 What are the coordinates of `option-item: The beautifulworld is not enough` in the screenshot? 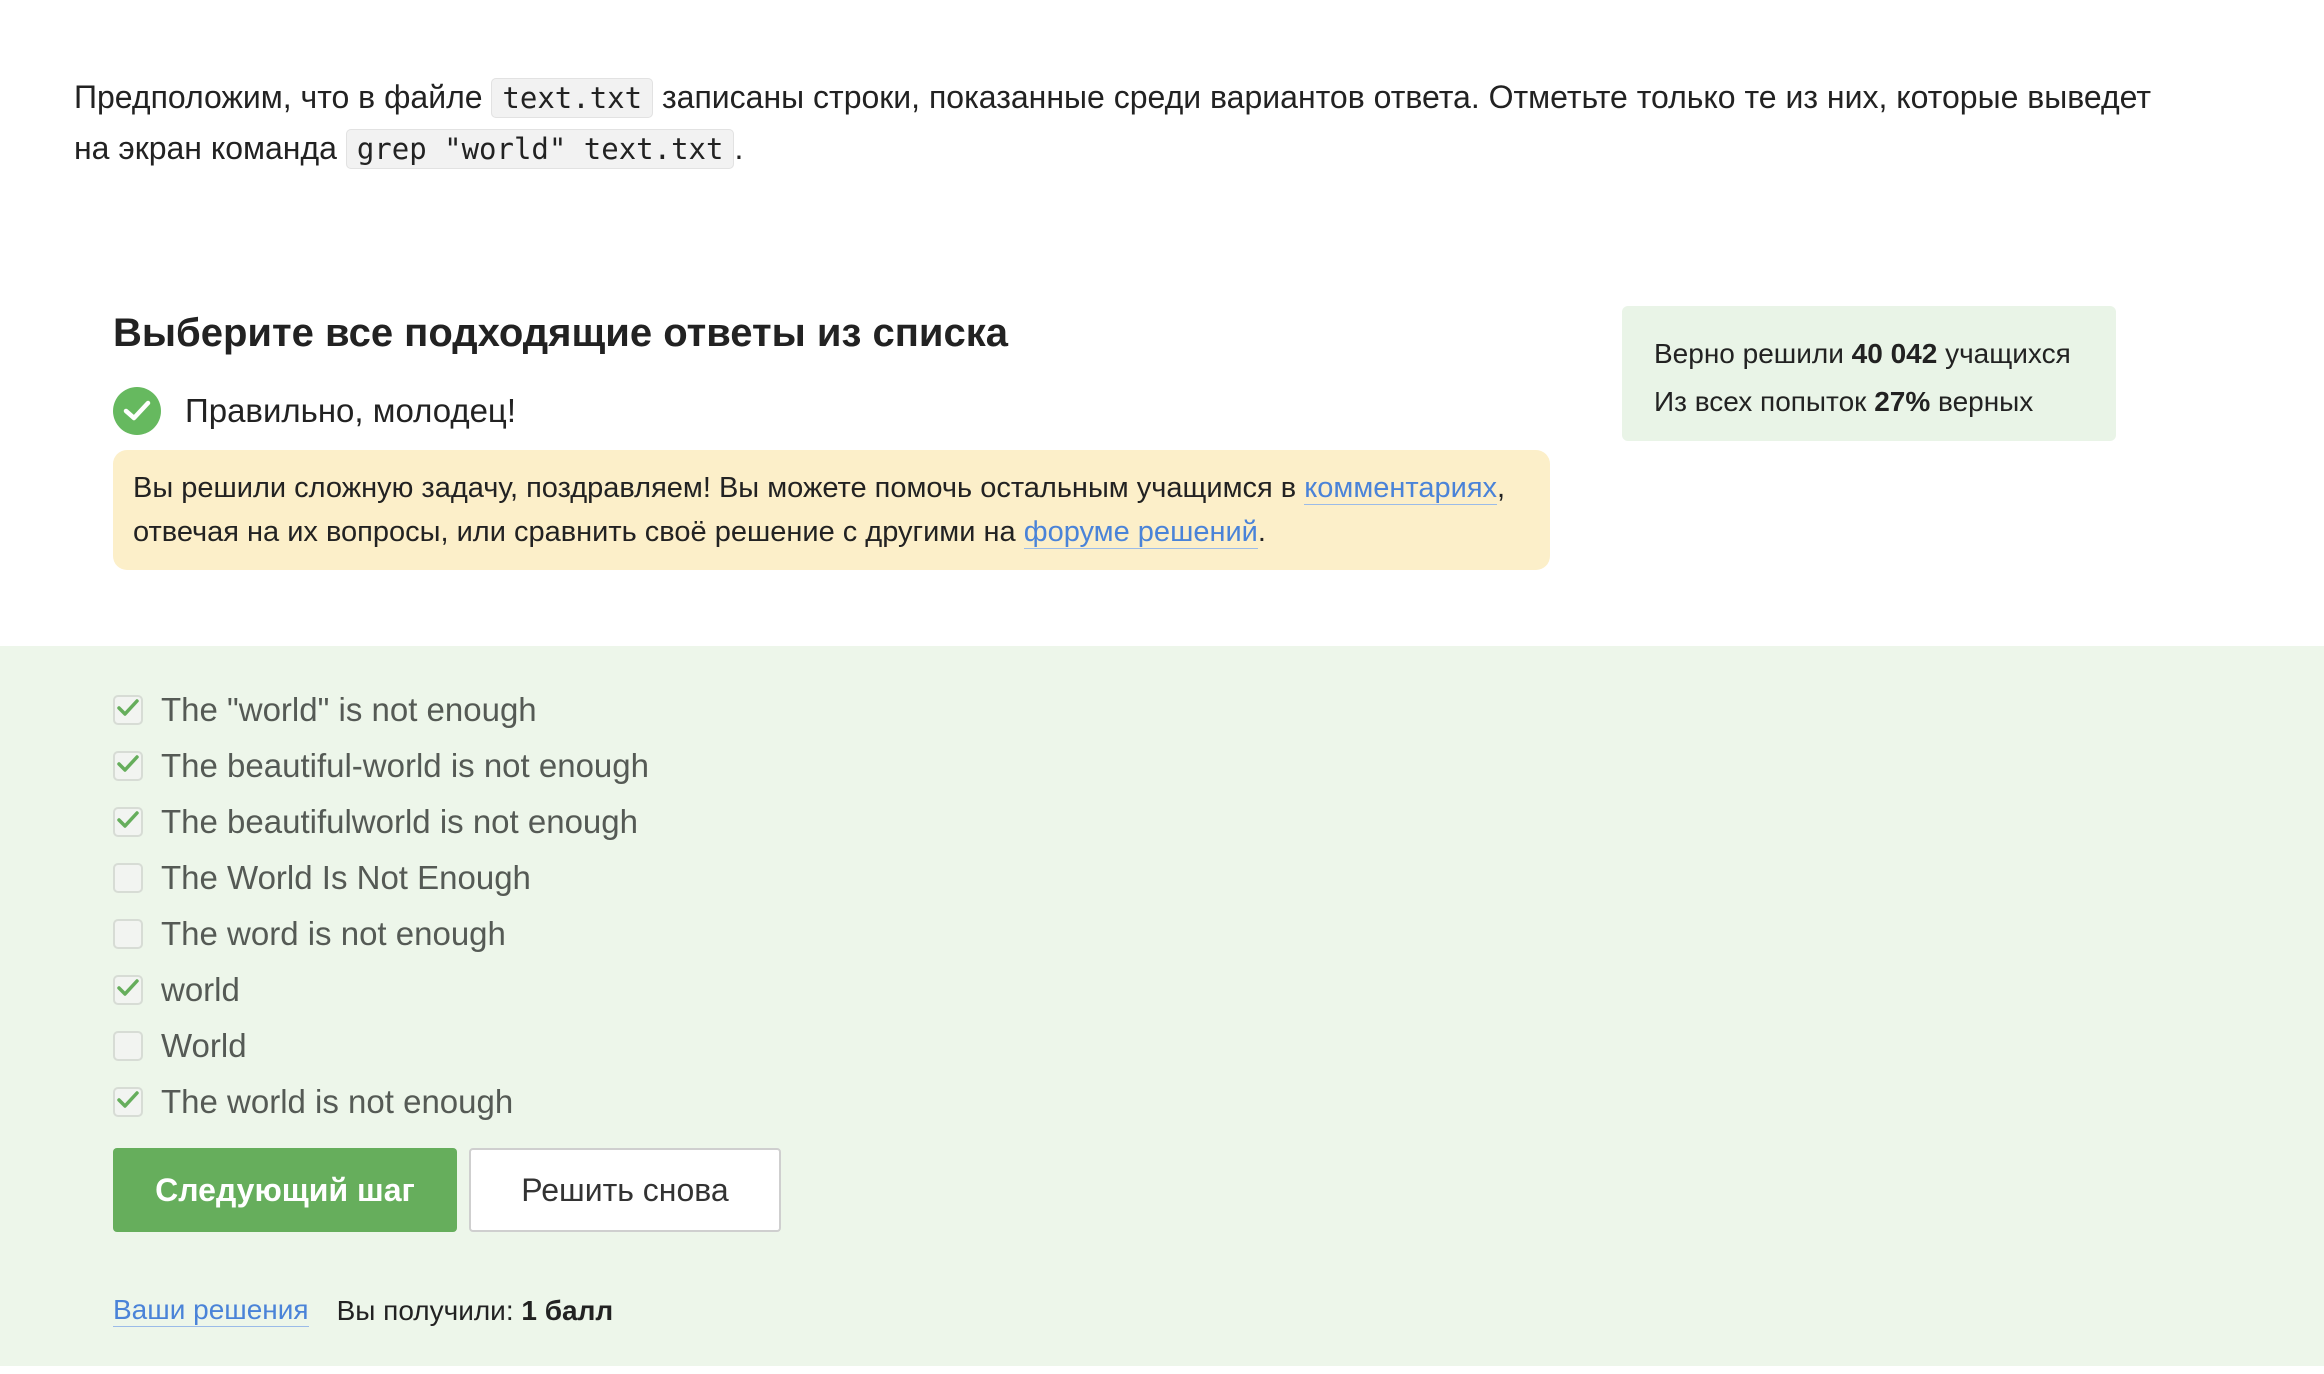 It's located at (381, 822).